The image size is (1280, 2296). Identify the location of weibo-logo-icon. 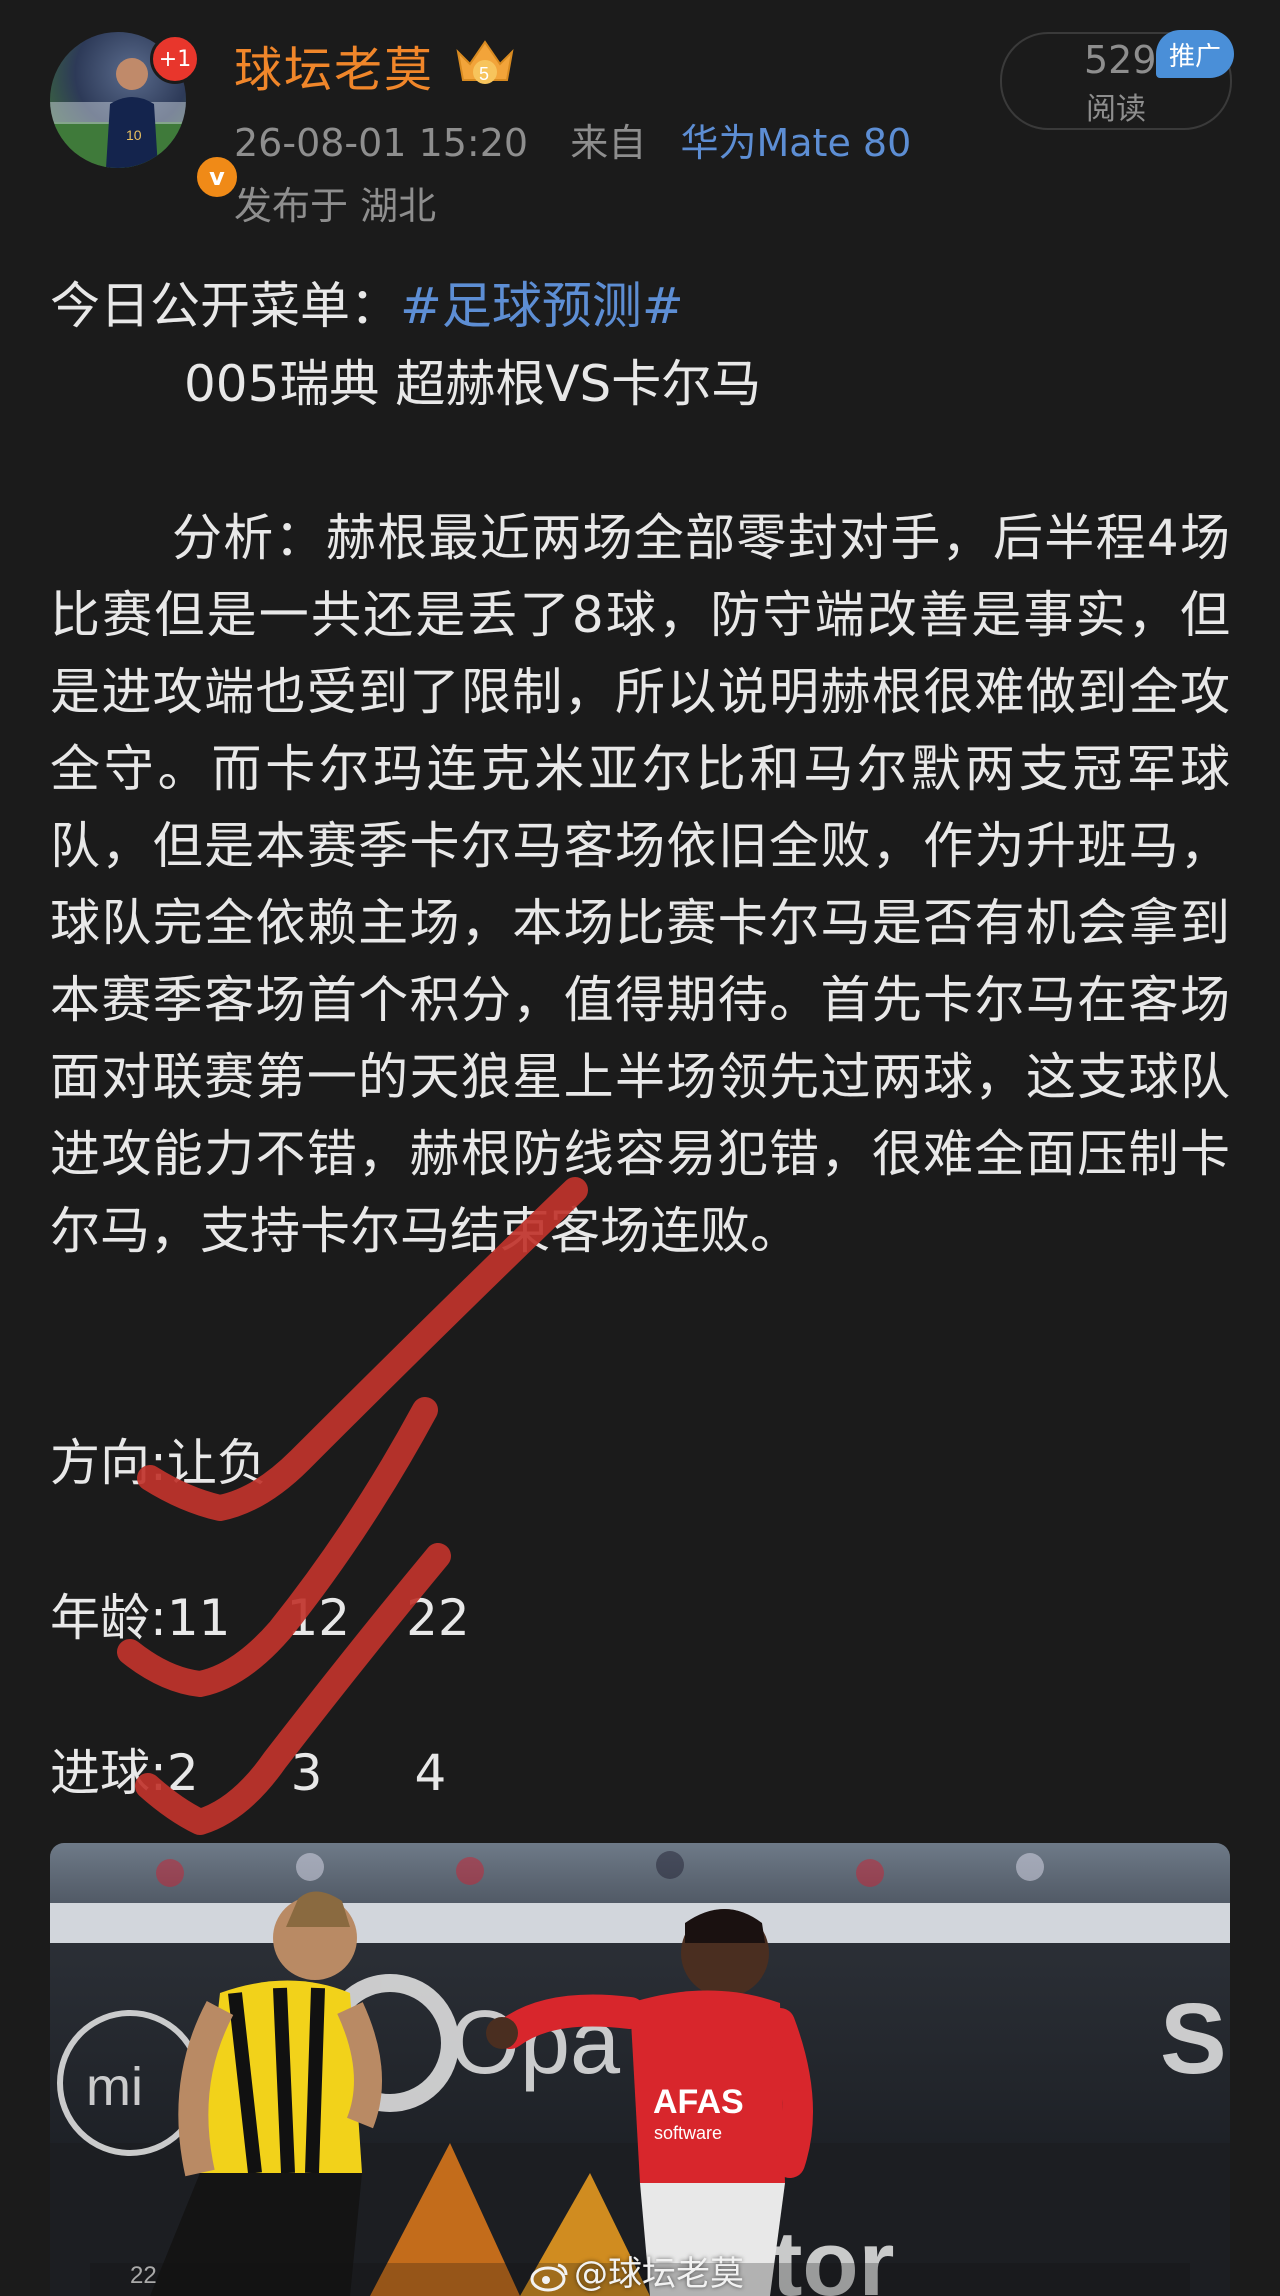
(549, 2277).